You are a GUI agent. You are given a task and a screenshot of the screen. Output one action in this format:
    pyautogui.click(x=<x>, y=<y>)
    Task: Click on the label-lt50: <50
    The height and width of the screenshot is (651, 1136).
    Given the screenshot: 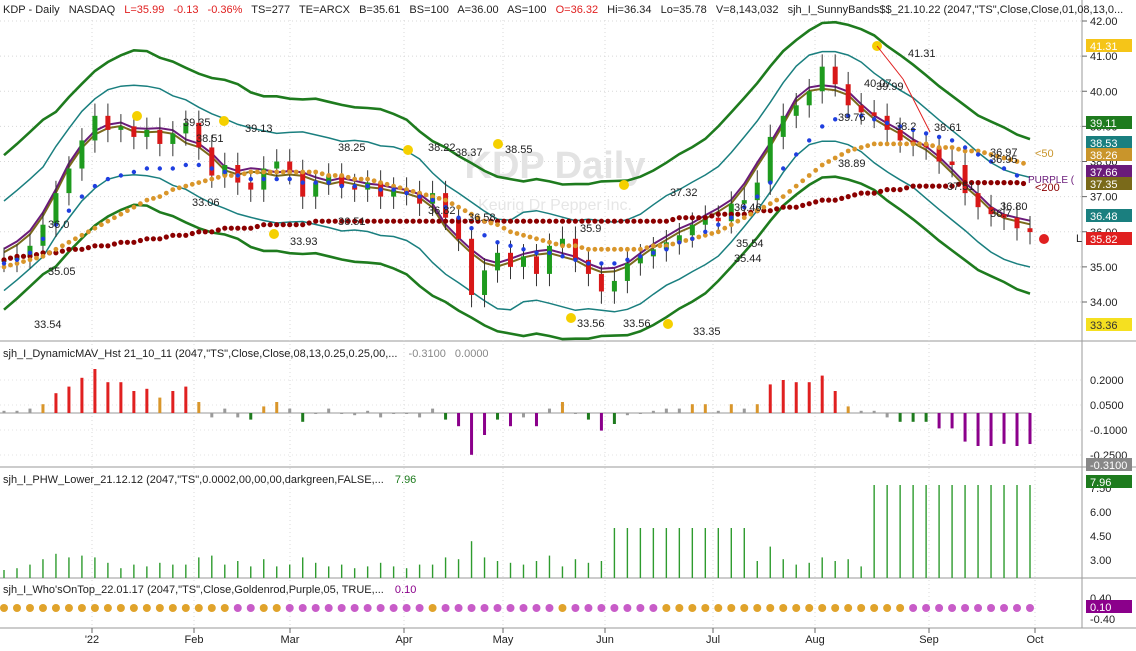 What is the action you would take?
    pyautogui.click(x=1044, y=154)
    